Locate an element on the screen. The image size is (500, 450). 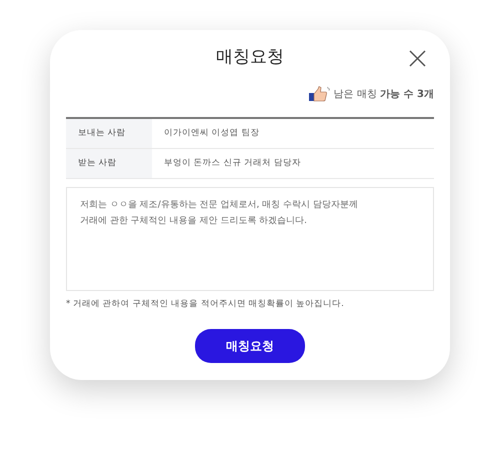
field-value: 부엉이 돈까스 신규 거래처 담당자 is located at coordinates (232, 163).